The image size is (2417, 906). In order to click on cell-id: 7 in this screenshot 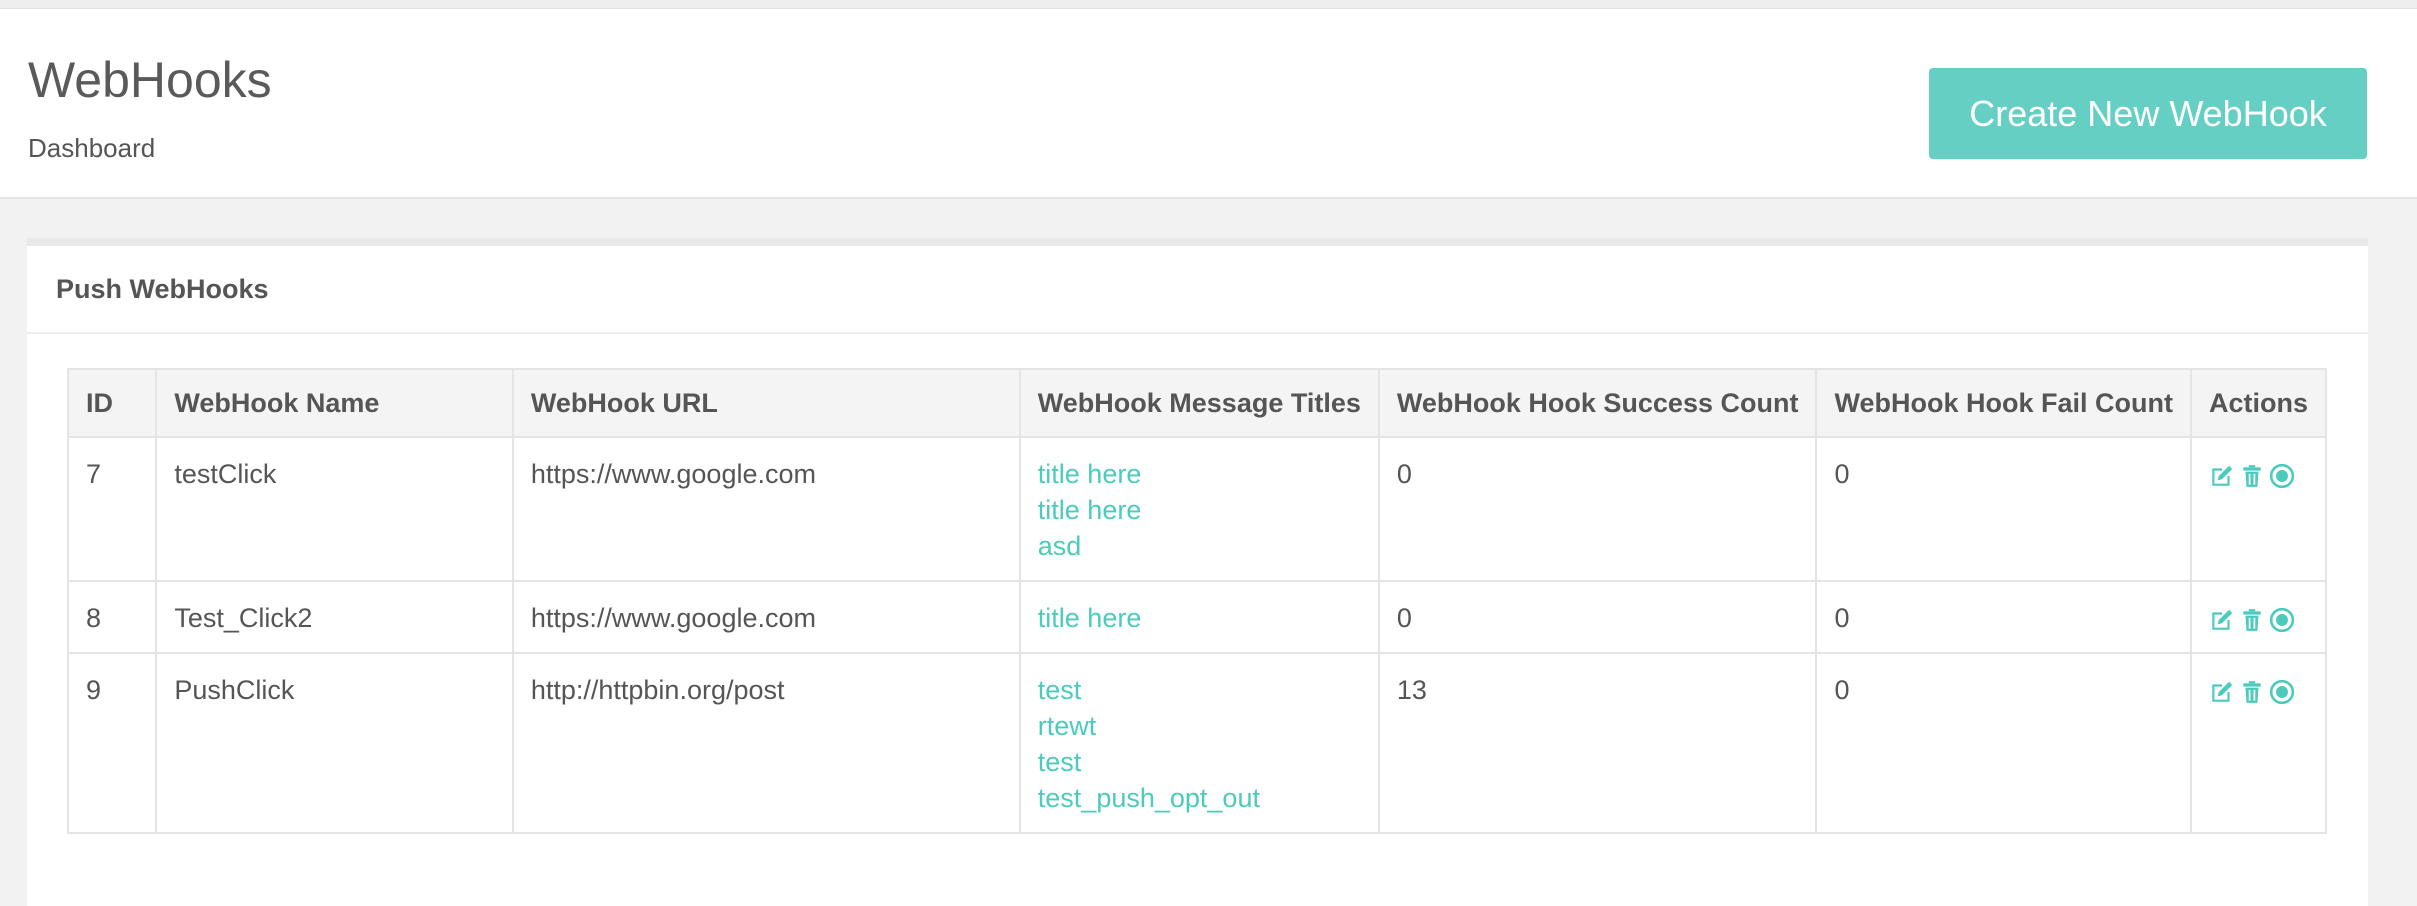, I will do `click(112, 509)`.